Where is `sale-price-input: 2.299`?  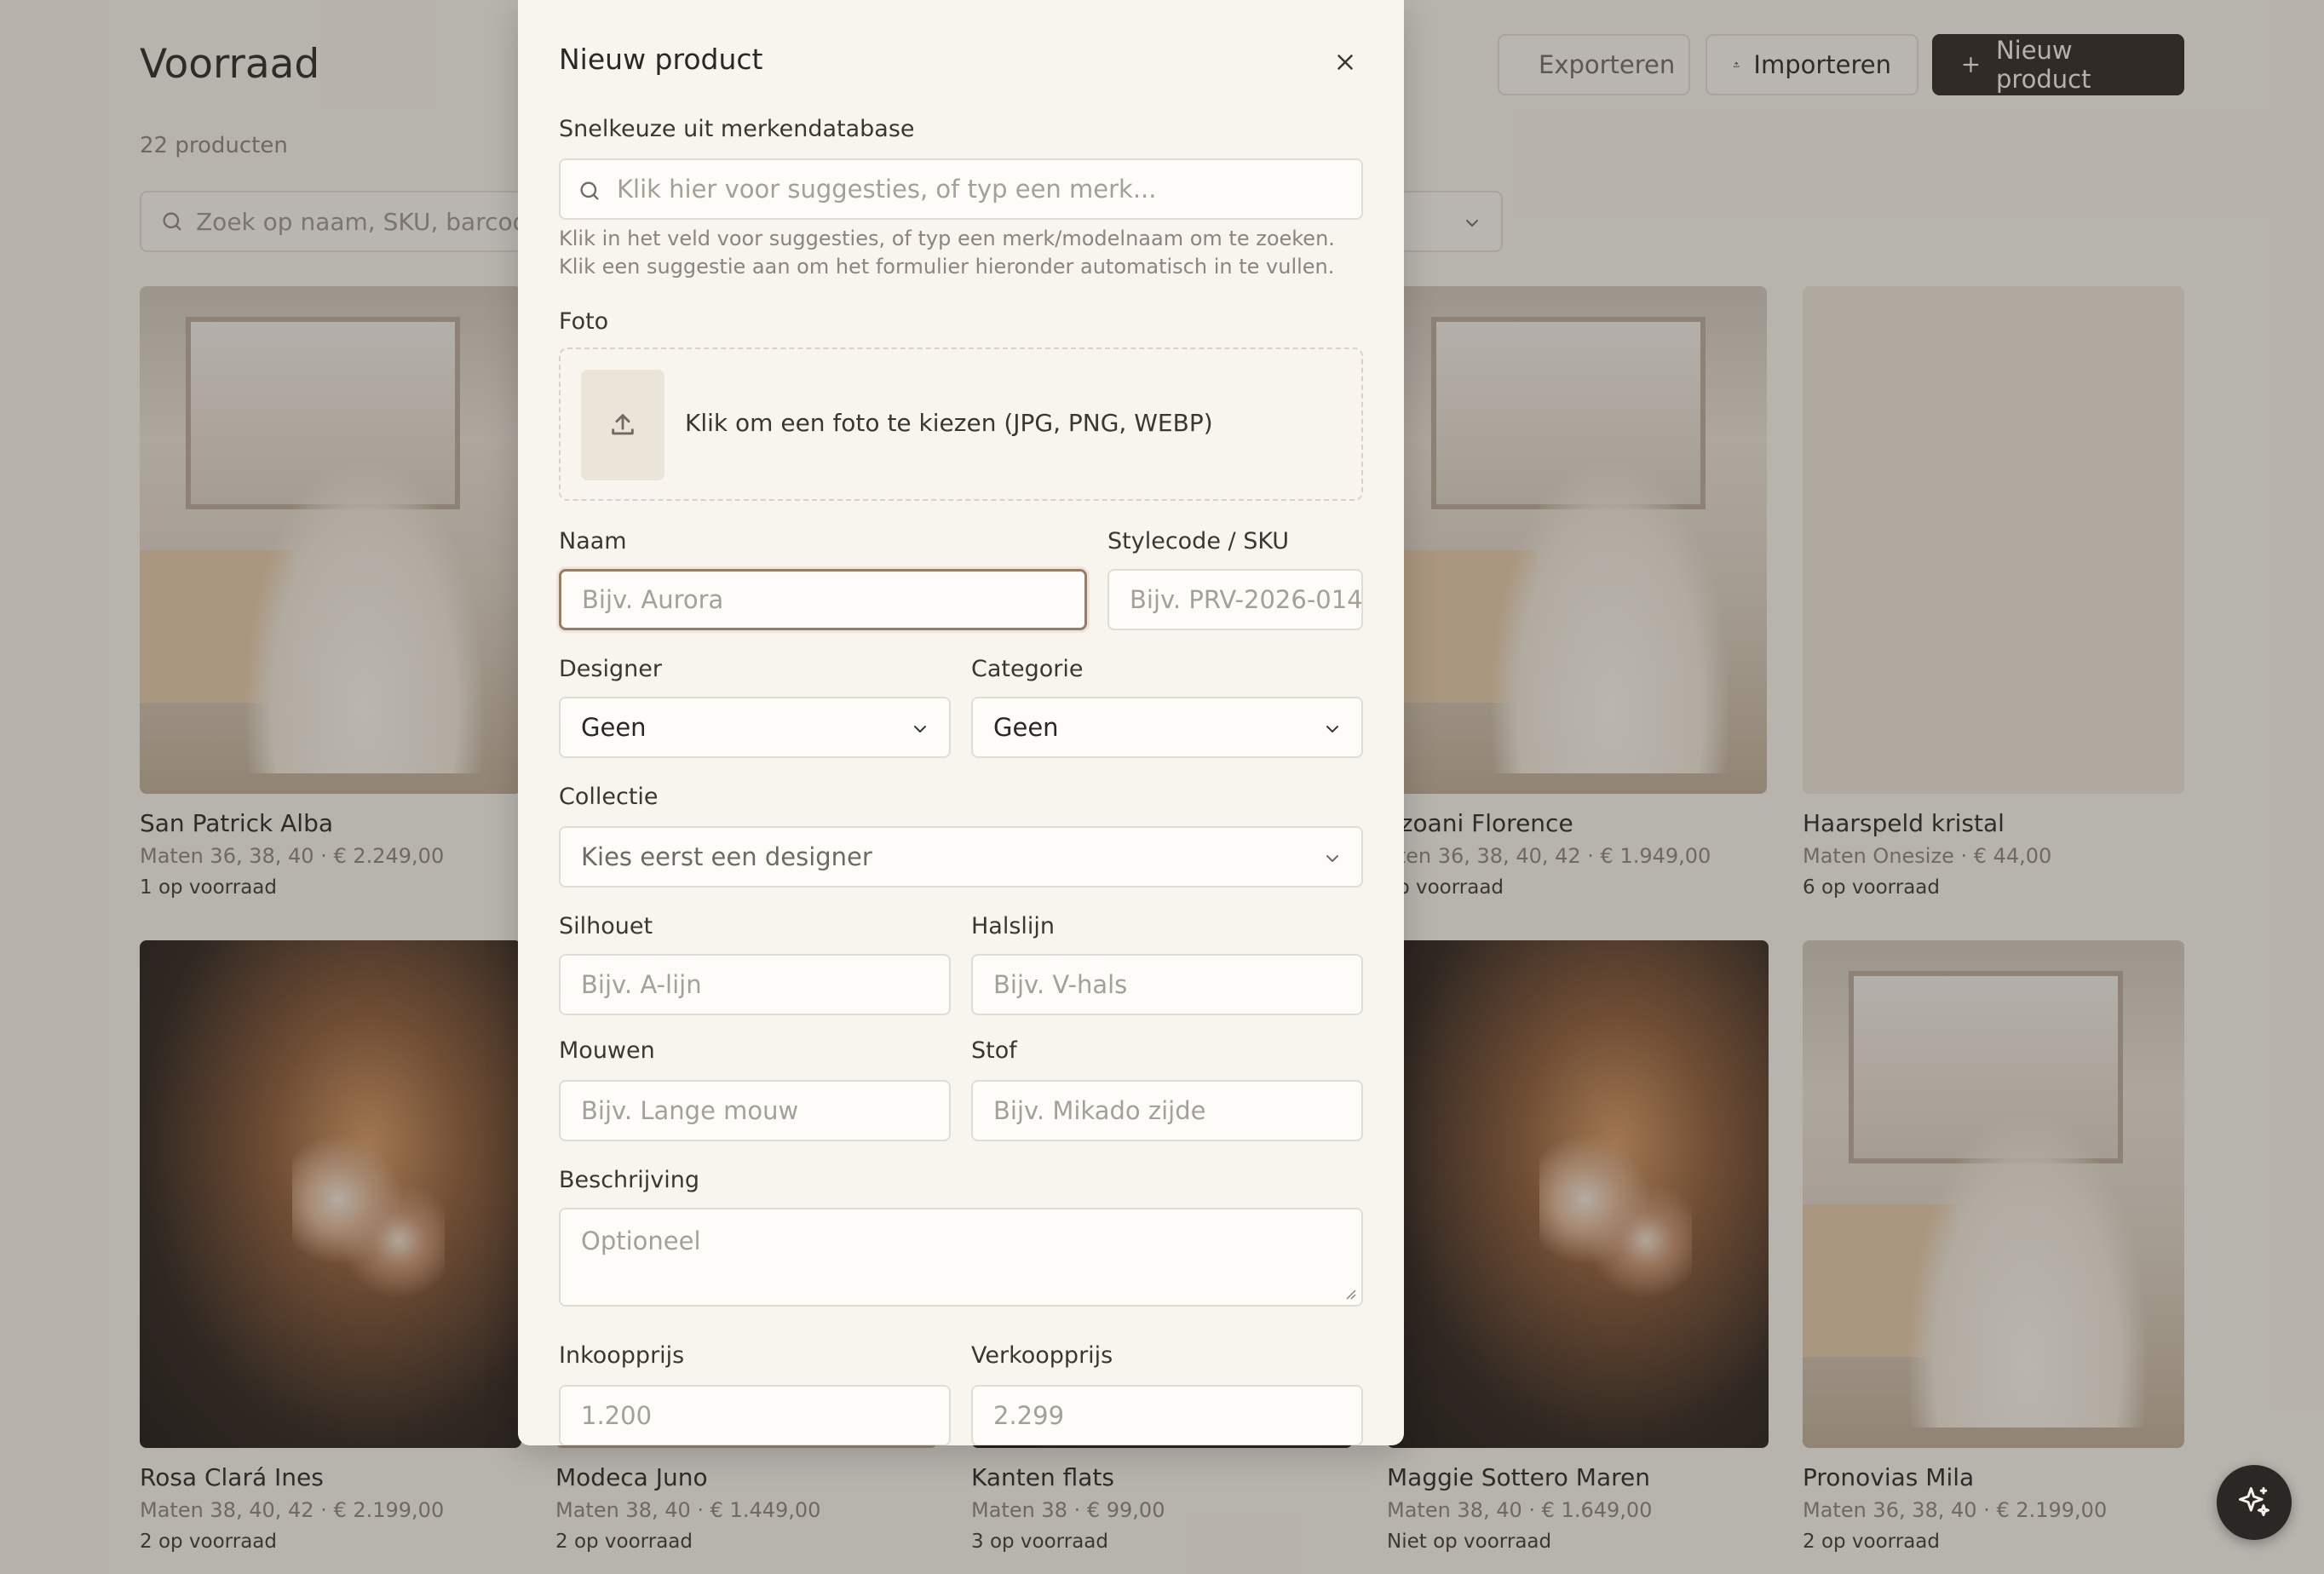
sale-price-input: 2.299 is located at coordinates (1167, 1415).